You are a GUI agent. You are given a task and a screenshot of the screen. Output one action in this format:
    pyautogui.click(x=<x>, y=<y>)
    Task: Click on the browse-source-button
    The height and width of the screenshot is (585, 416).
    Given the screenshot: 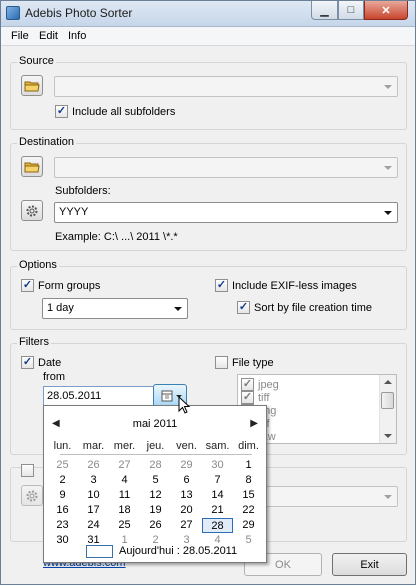 What is the action you would take?
    pyautogui.click(x=32, y=85)
    